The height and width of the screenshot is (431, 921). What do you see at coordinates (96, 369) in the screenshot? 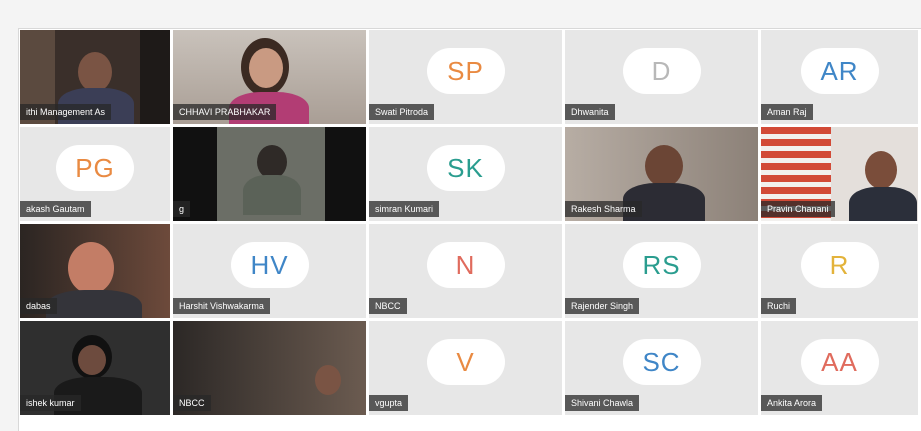
I see `participant-tile: ishek kumar` at bounding box center [96, 369].